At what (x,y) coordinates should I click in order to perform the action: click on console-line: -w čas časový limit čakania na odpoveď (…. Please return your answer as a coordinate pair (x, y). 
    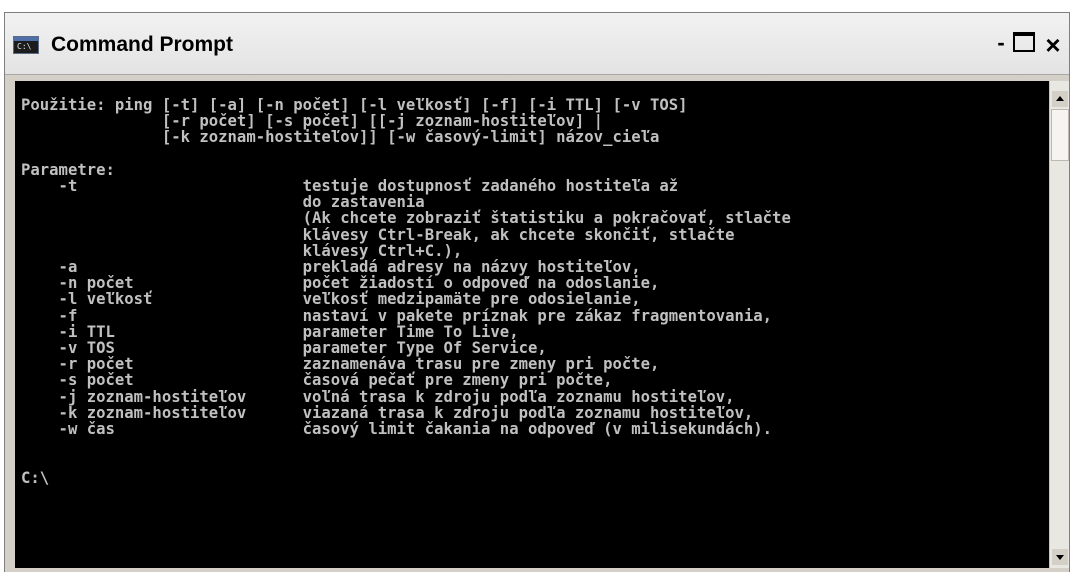
    Looking at the image, I should click on (397, 429).